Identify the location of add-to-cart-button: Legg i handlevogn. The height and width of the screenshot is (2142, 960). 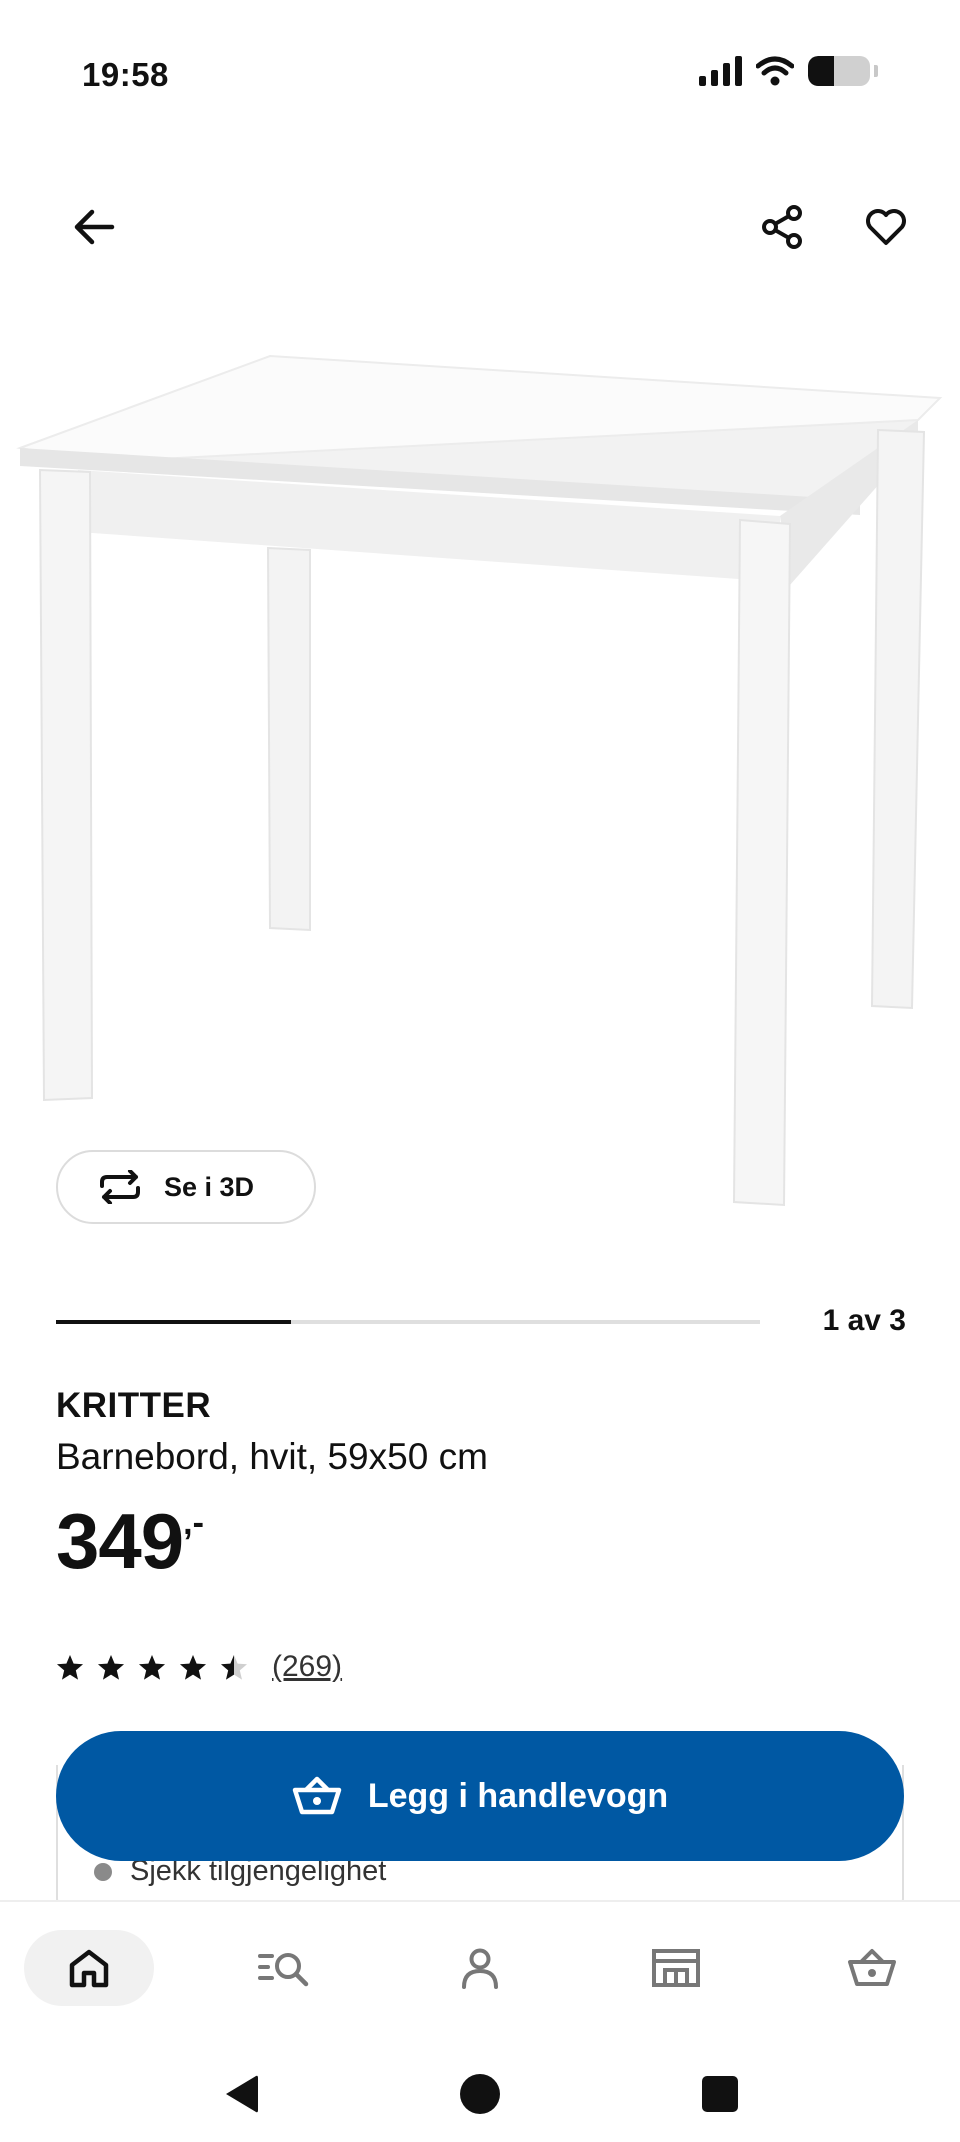
(480, 1796).